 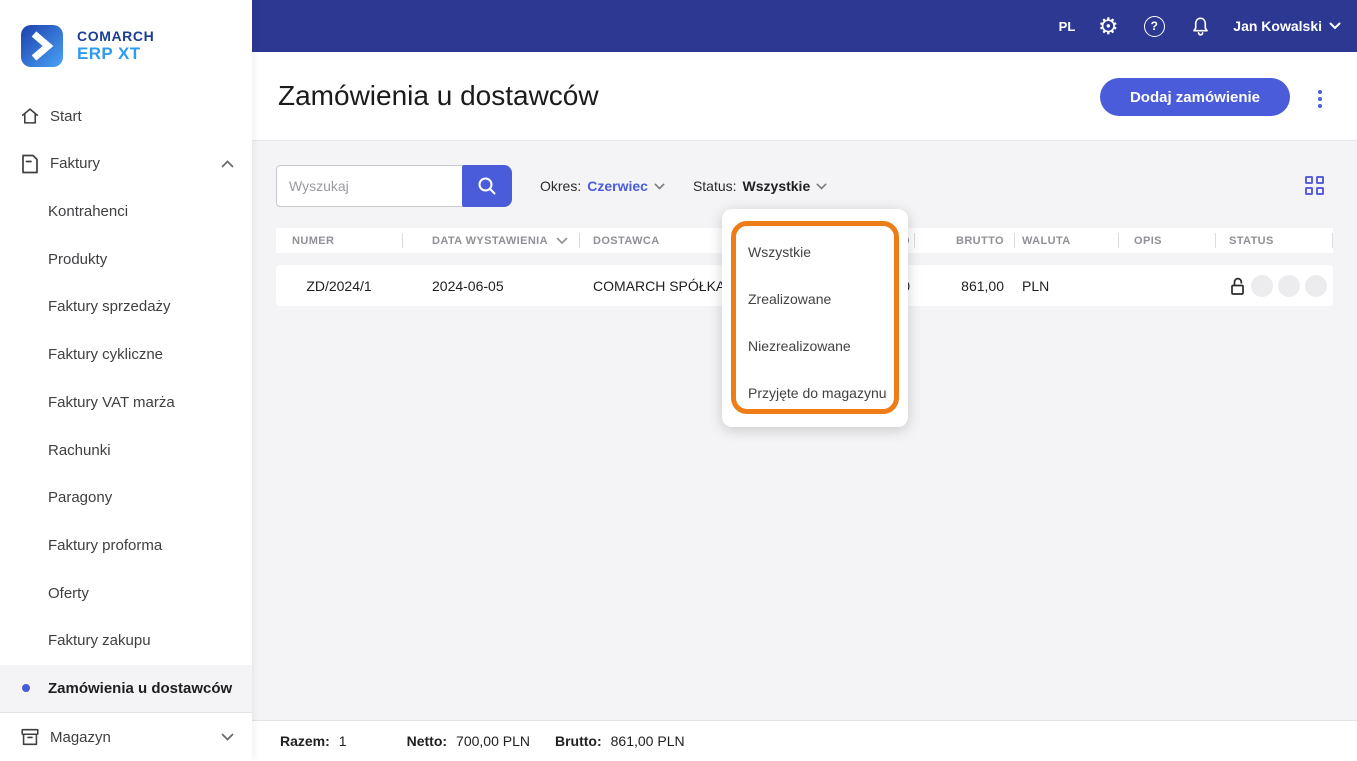 I want to click on filter-bar: Okres: Czerwiec Status: Wszystkie, so click(x=804, y=186).